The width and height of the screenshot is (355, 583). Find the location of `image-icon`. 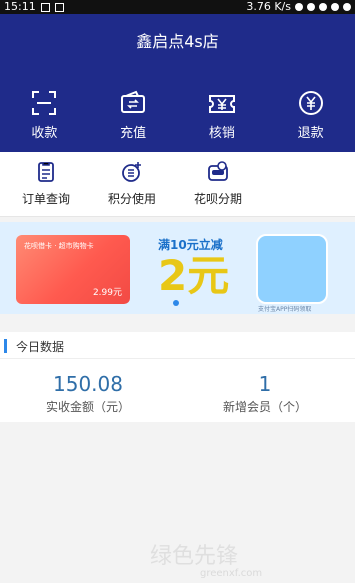

image-icon is located at coordinates (45, 7).